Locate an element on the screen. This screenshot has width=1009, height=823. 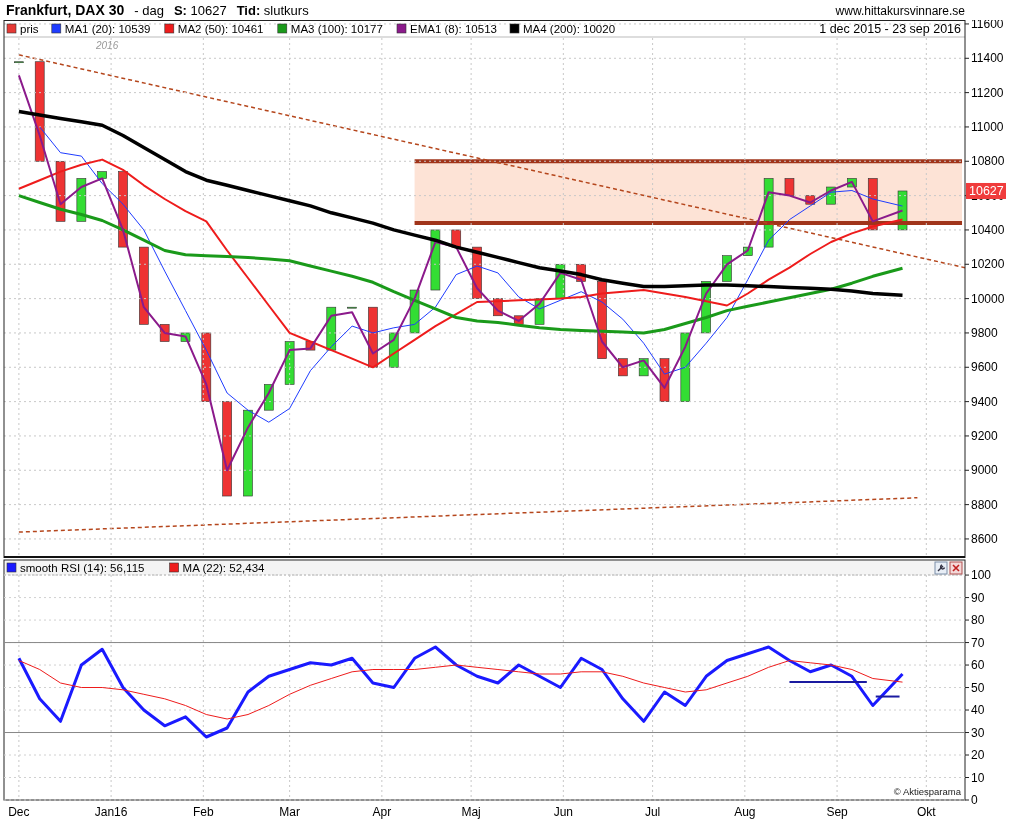
axis-label: 0 is located at coordinates (974, 800).